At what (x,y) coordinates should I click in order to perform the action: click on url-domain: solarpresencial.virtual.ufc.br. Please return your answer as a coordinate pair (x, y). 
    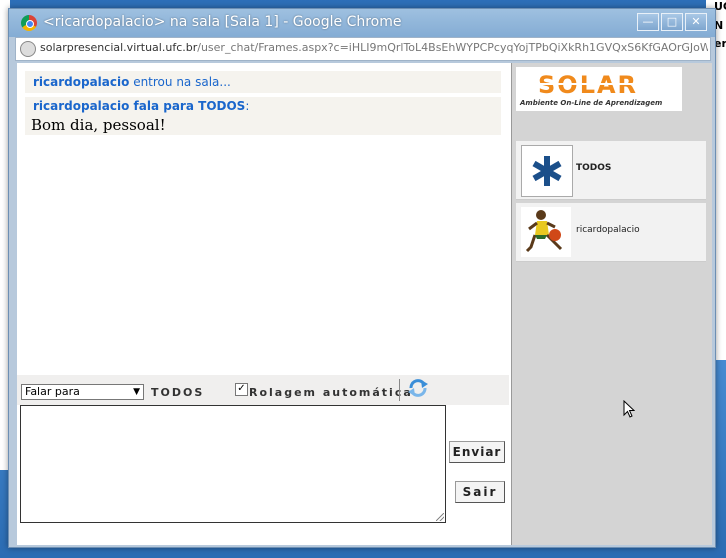
    Looking at the image, I should click on (119, 47).